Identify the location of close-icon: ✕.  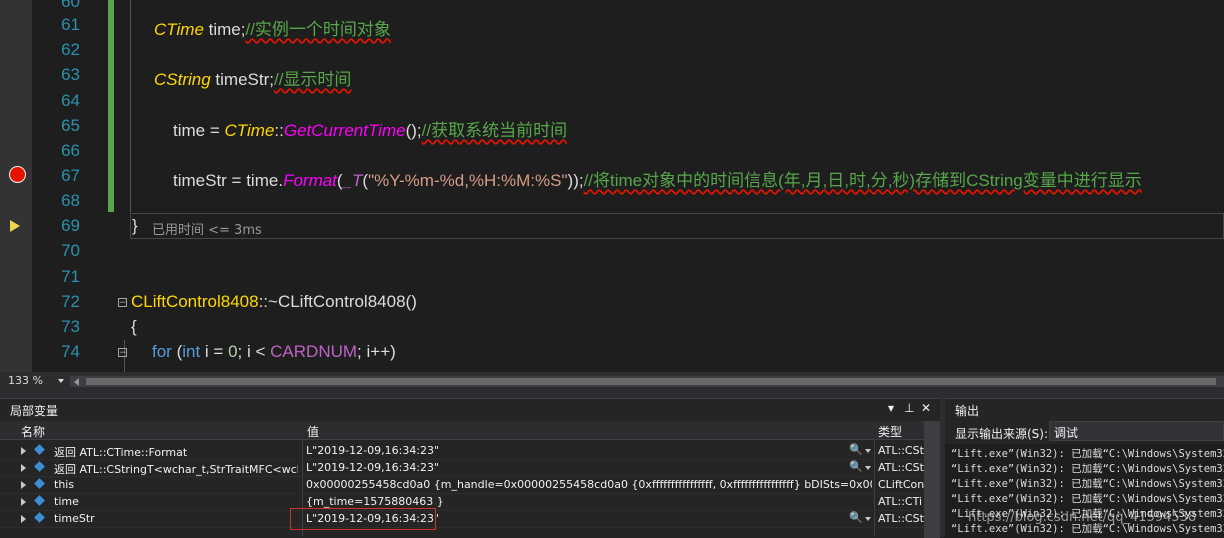
(926, 408).